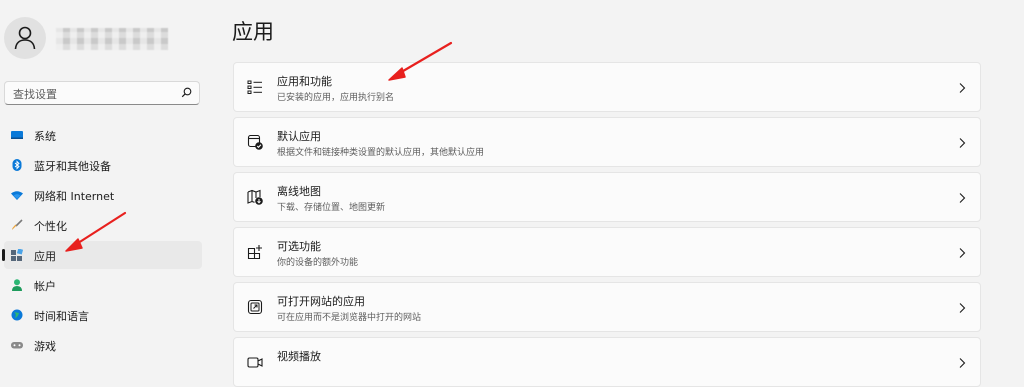 The width and height of the screenshot is (1024, 387). What do you see at coordinates (253, 32) in the screenshot?
I see `page-title: 应用` at bounding box center [253, 32].